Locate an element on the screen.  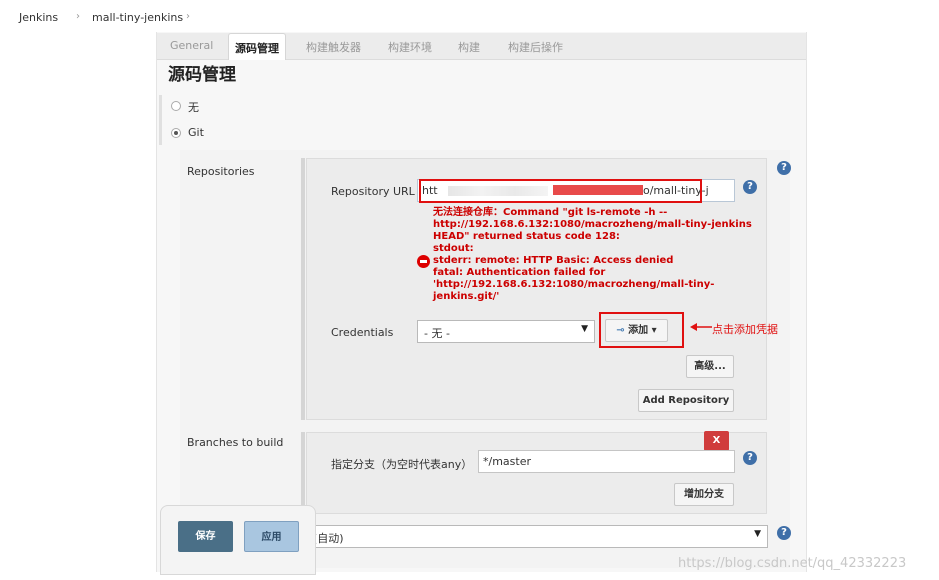
add-repository-button: Add Repository is located at coordinates (686, 400).